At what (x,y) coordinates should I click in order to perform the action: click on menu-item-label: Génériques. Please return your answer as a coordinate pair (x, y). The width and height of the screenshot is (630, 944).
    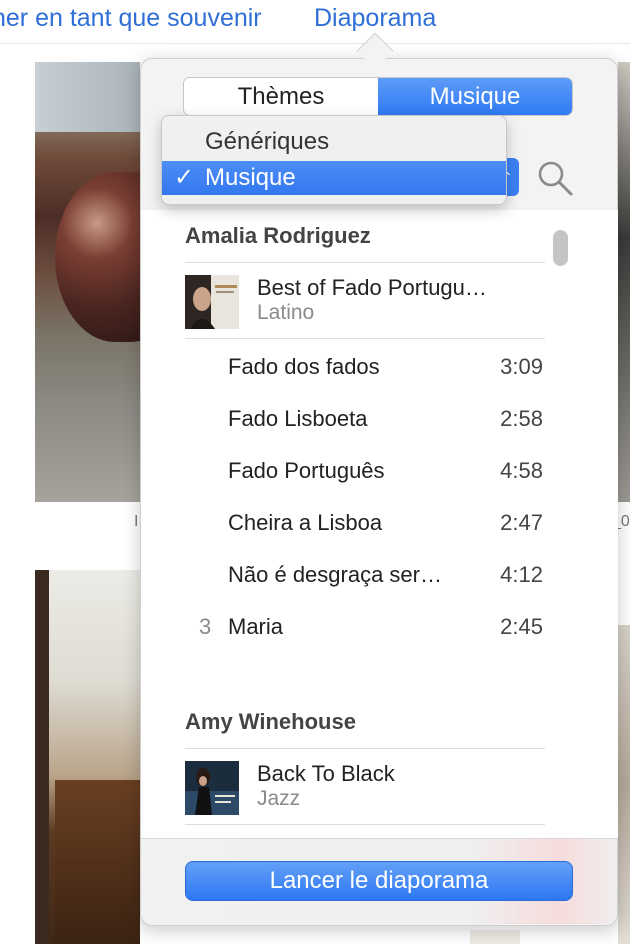
    Looking at the image, I should click on (267, 141).